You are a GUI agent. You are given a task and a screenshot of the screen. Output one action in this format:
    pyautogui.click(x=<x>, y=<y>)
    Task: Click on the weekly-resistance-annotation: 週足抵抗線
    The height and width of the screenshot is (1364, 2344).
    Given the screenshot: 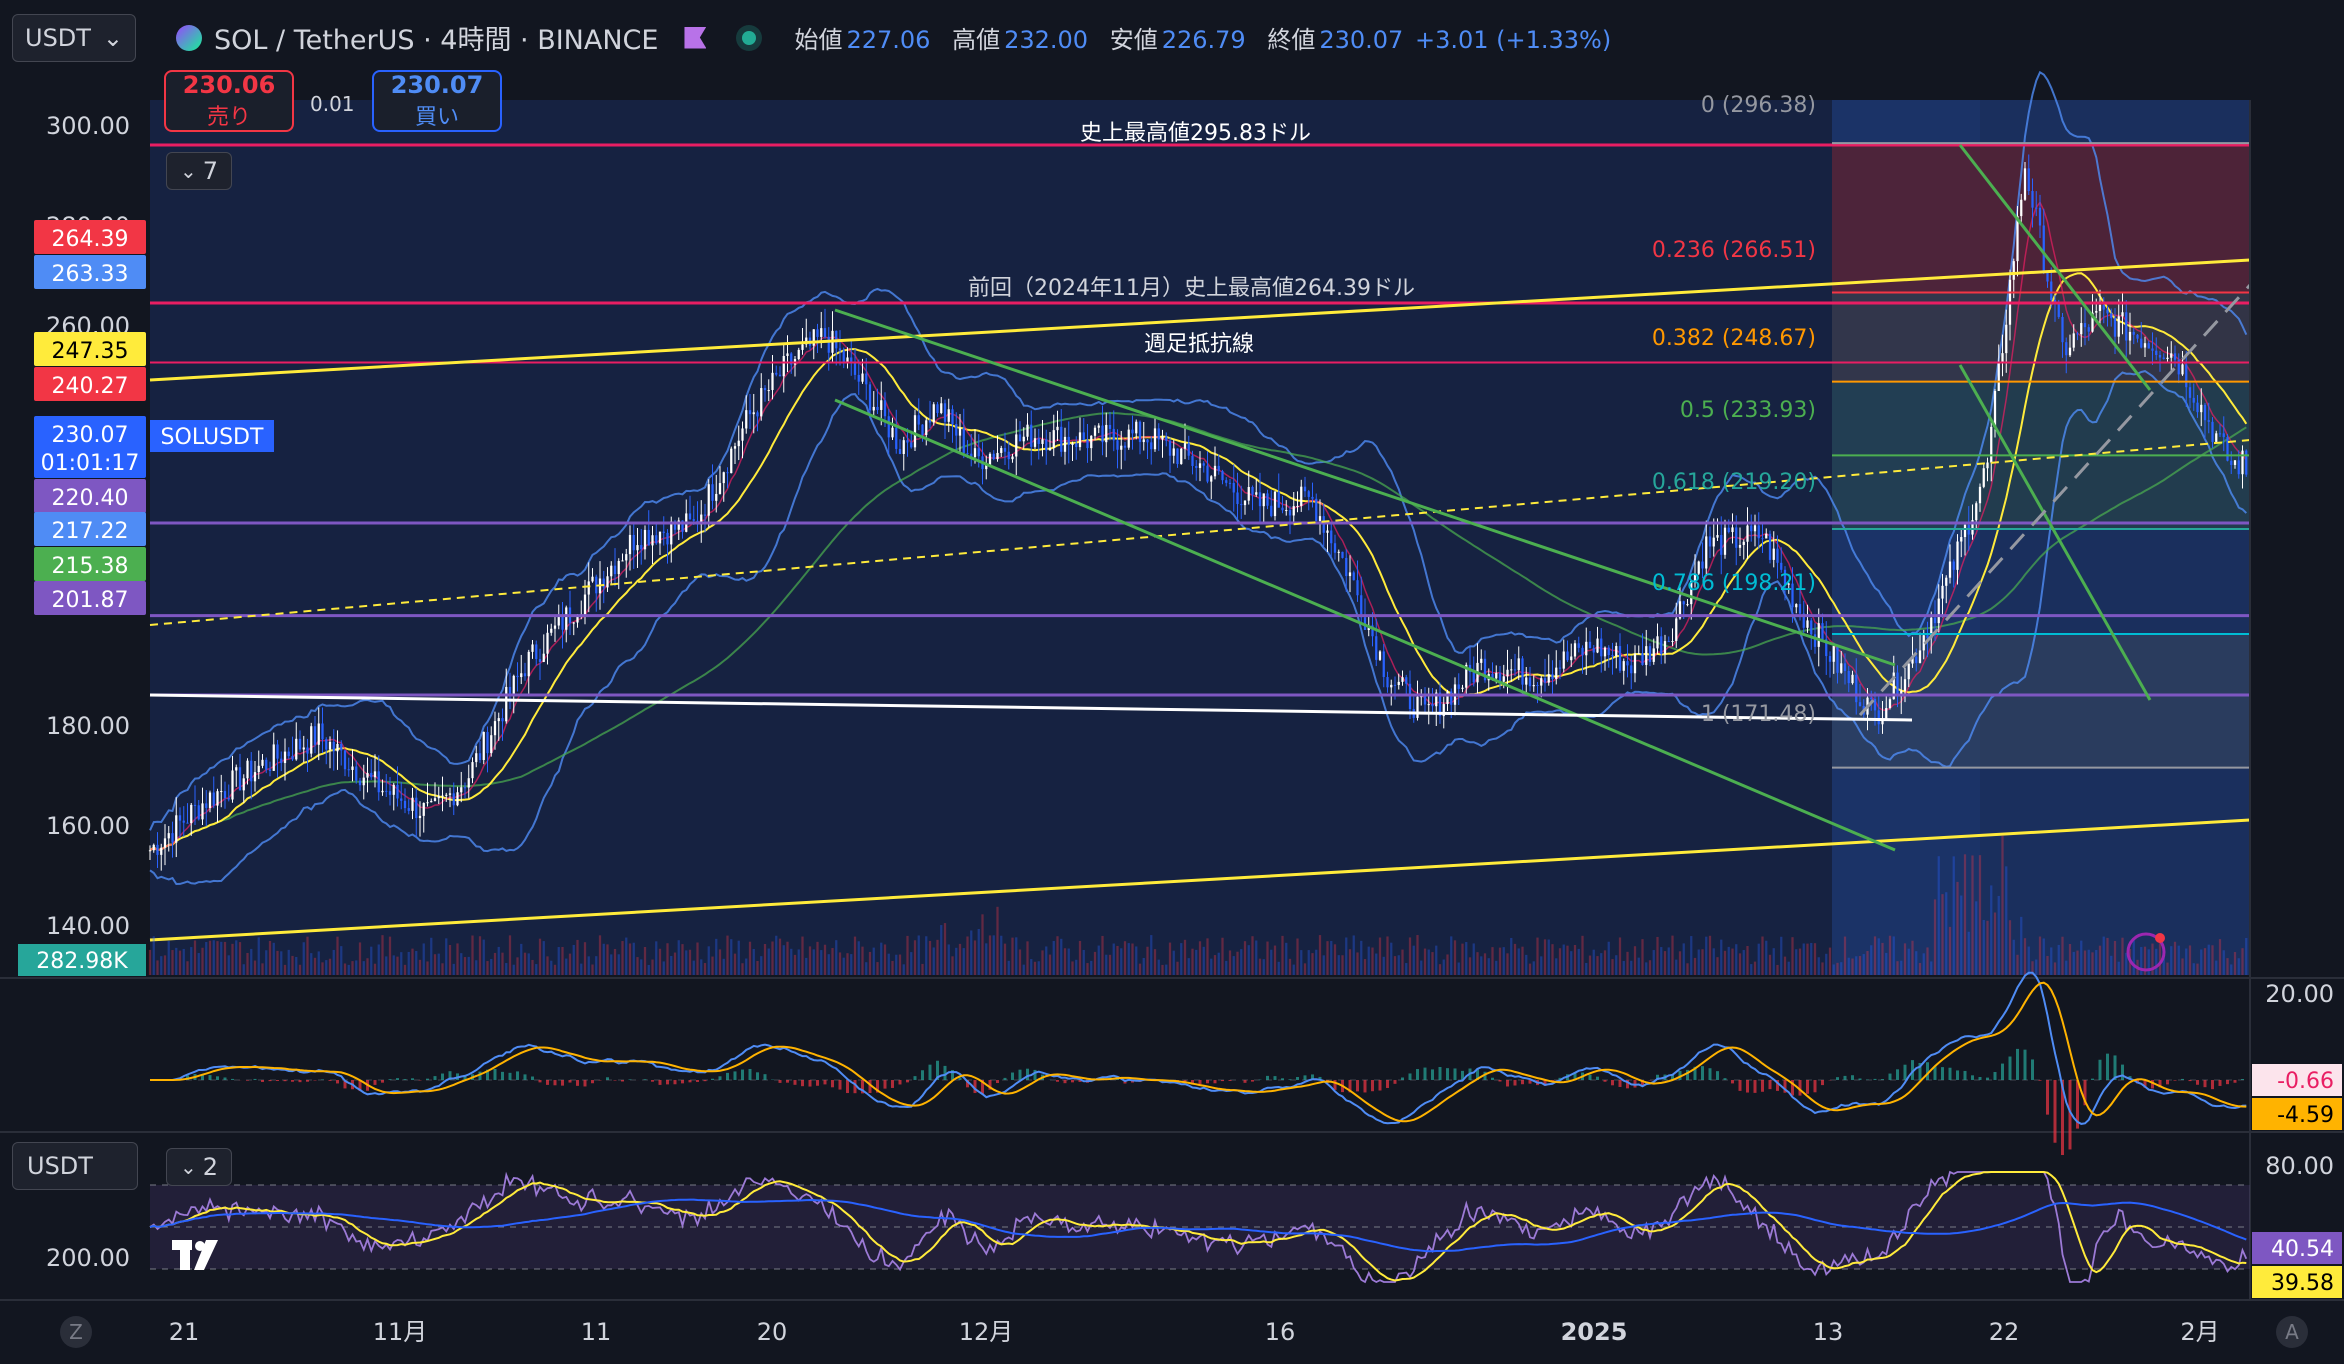 What is the action you would take?
    pyautogui.click(x=1199, y=344)
    